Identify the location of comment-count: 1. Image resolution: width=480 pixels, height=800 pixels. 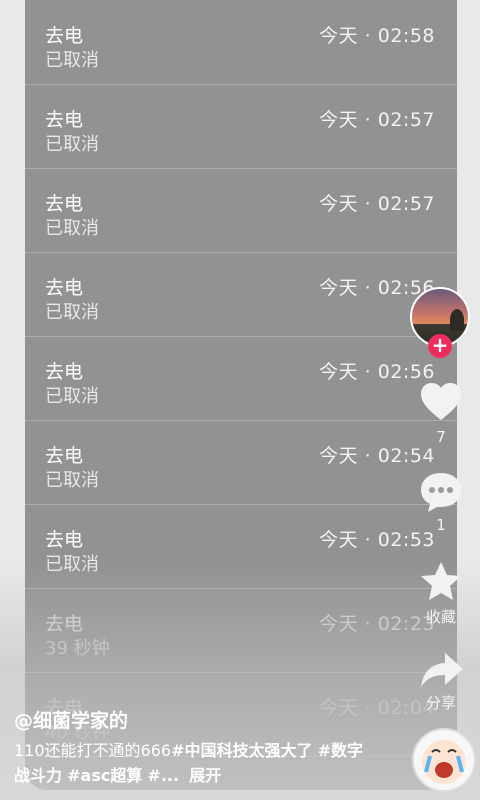
(441, 525).